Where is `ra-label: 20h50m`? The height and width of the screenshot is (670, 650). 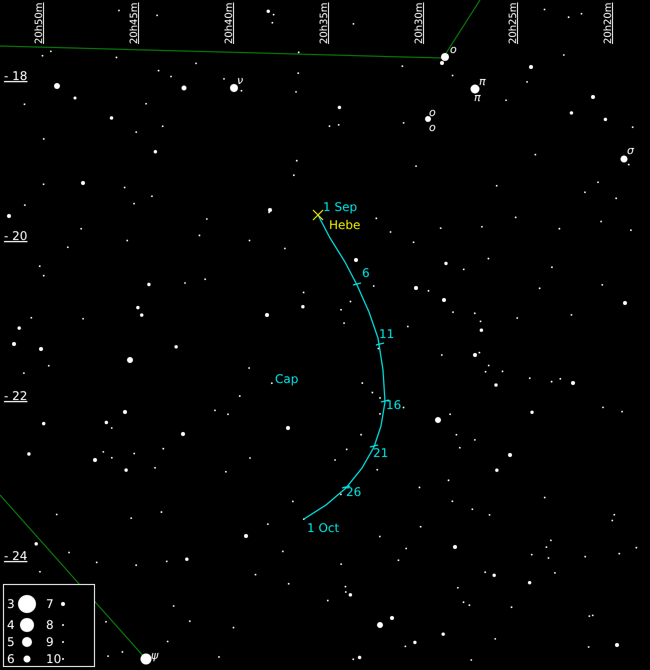
ra-label: 20h50m is located at coordinates (39, 23).